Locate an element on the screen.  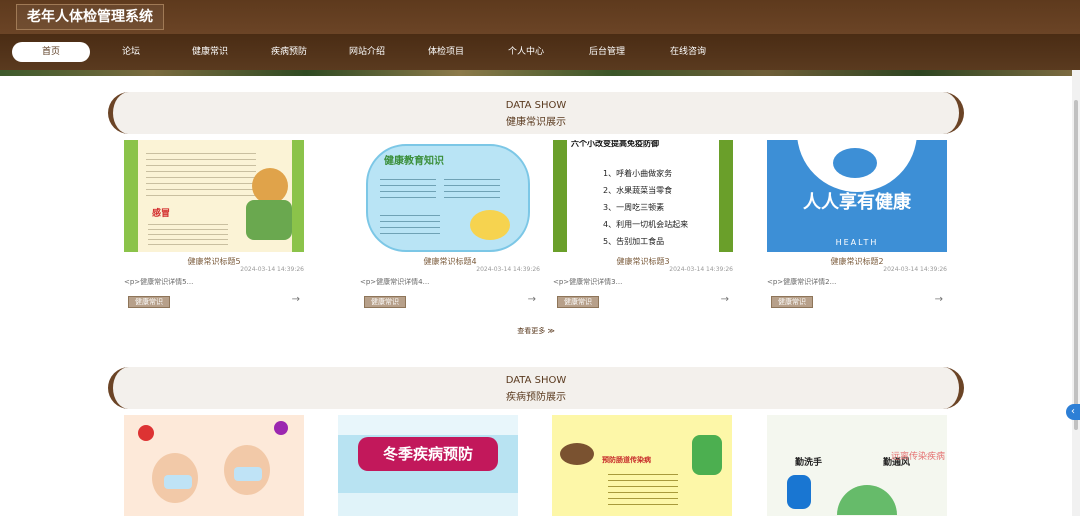
disease-card-image-text: 冬季疾病预防 is located at coordinates (427, 454).